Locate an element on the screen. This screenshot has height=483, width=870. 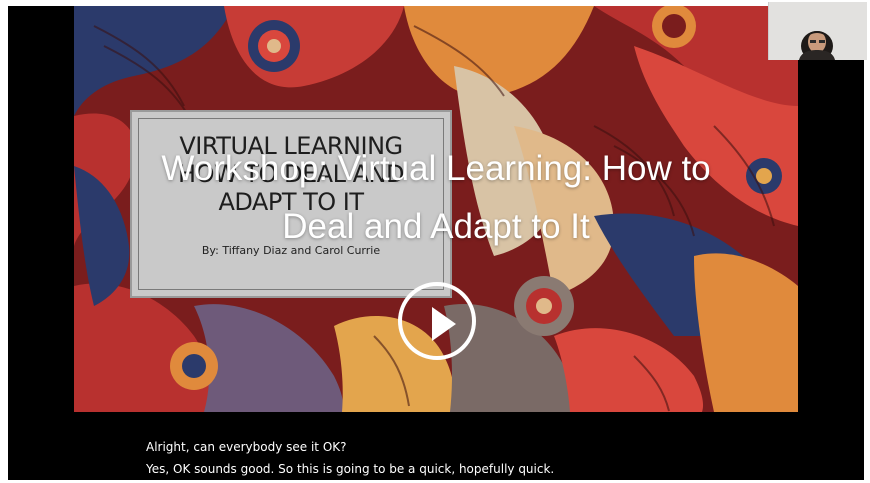
speaker-avatar is located at coordinates (818, 31).